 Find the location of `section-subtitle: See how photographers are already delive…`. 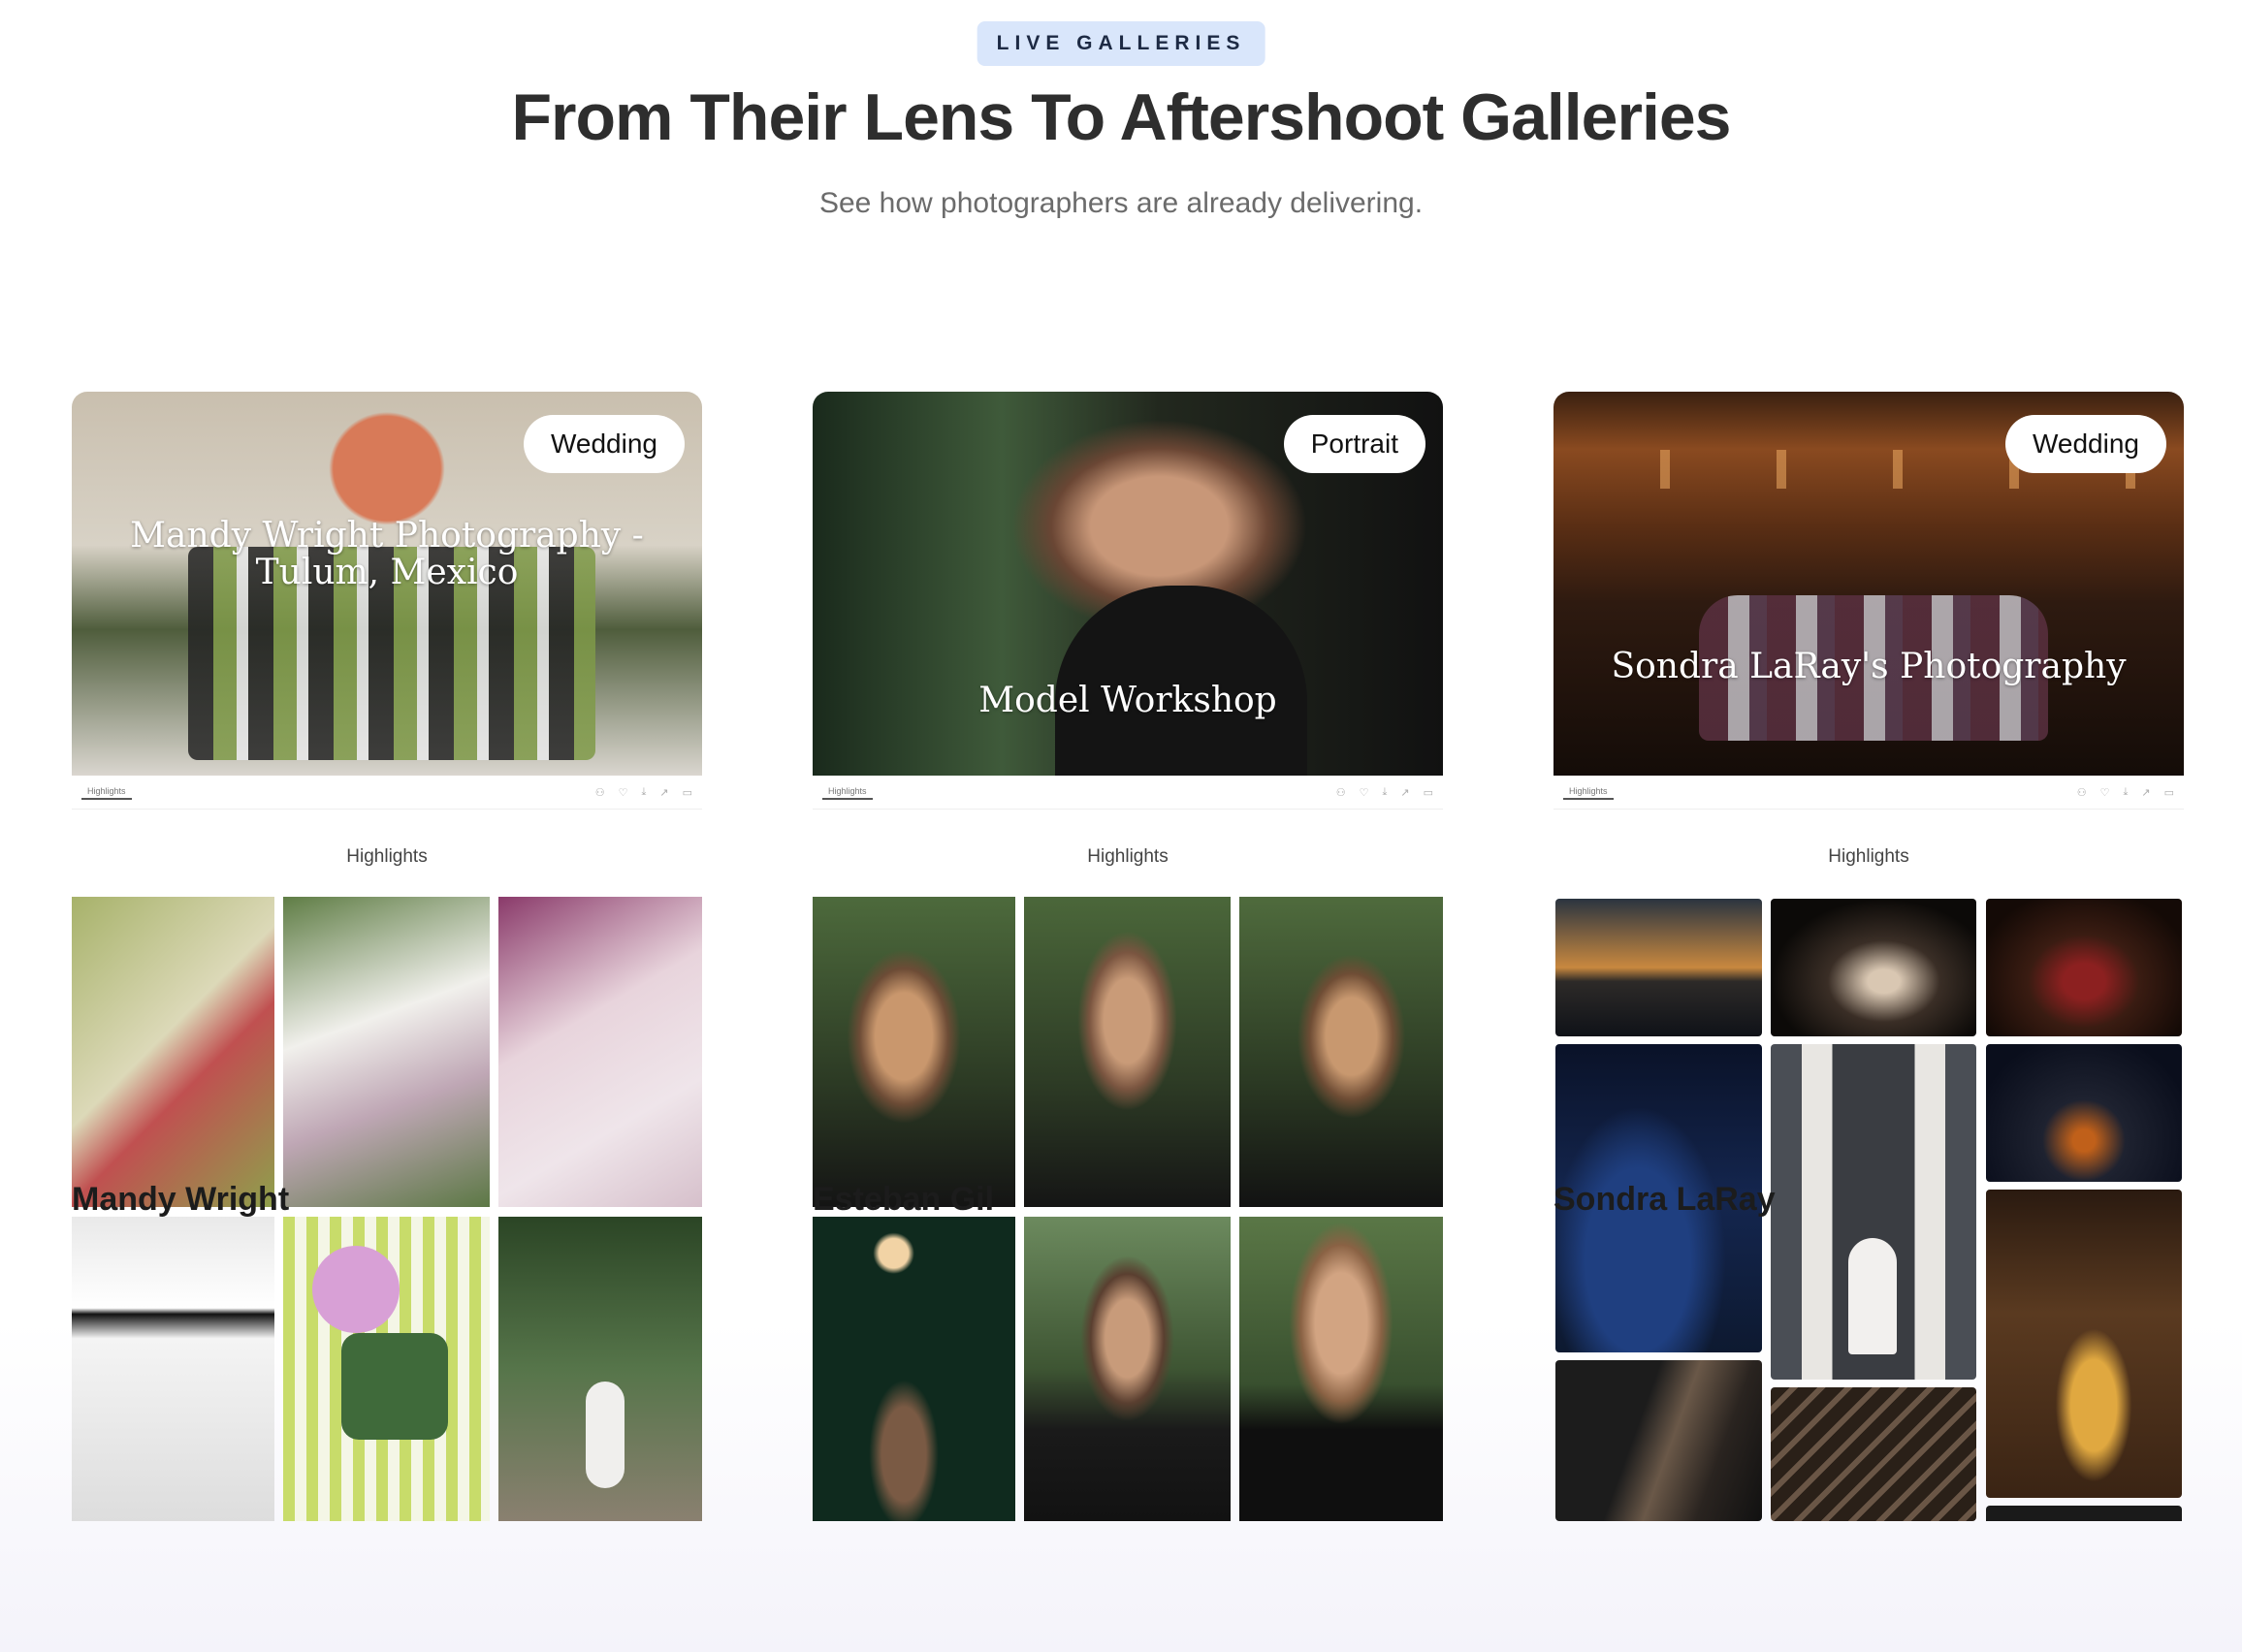

section-subtitle: See how photographers are already delive… is located at coordinates (1121, 203).